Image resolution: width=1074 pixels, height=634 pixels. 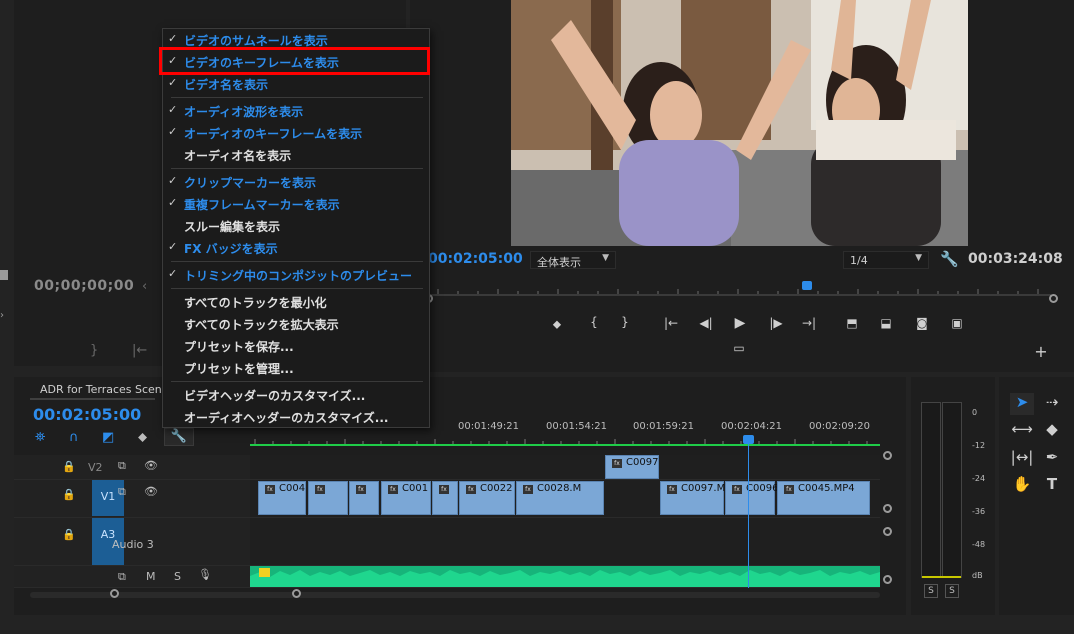 I want to click on mark-out-icon: }, so click(x=625, y=322).